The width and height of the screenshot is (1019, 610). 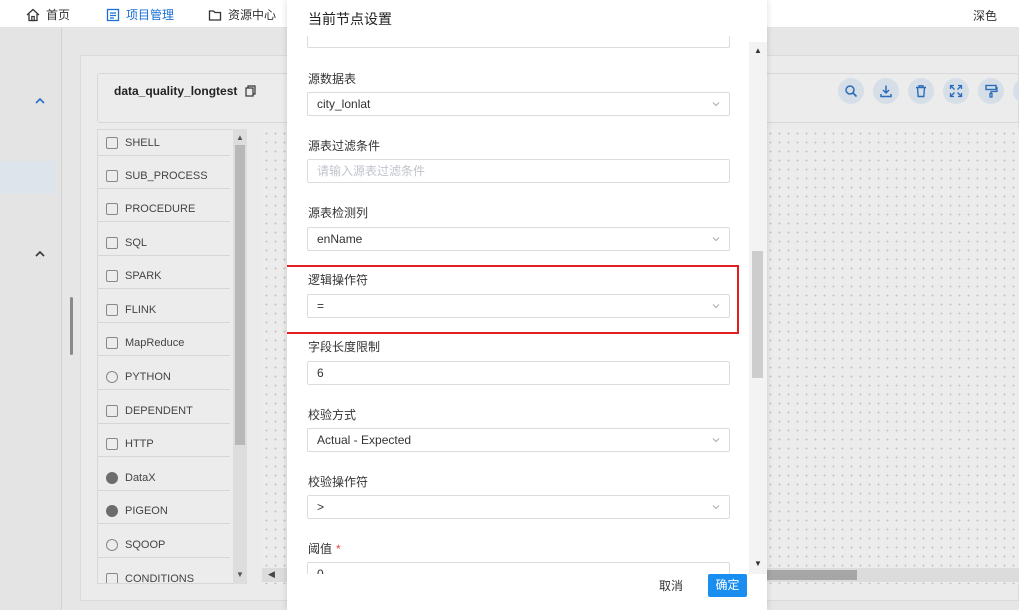 What do you see at coordinates (727, 585) in the screenshot?
I see `confirm-button: 确定` at bounding box center [727, 585].